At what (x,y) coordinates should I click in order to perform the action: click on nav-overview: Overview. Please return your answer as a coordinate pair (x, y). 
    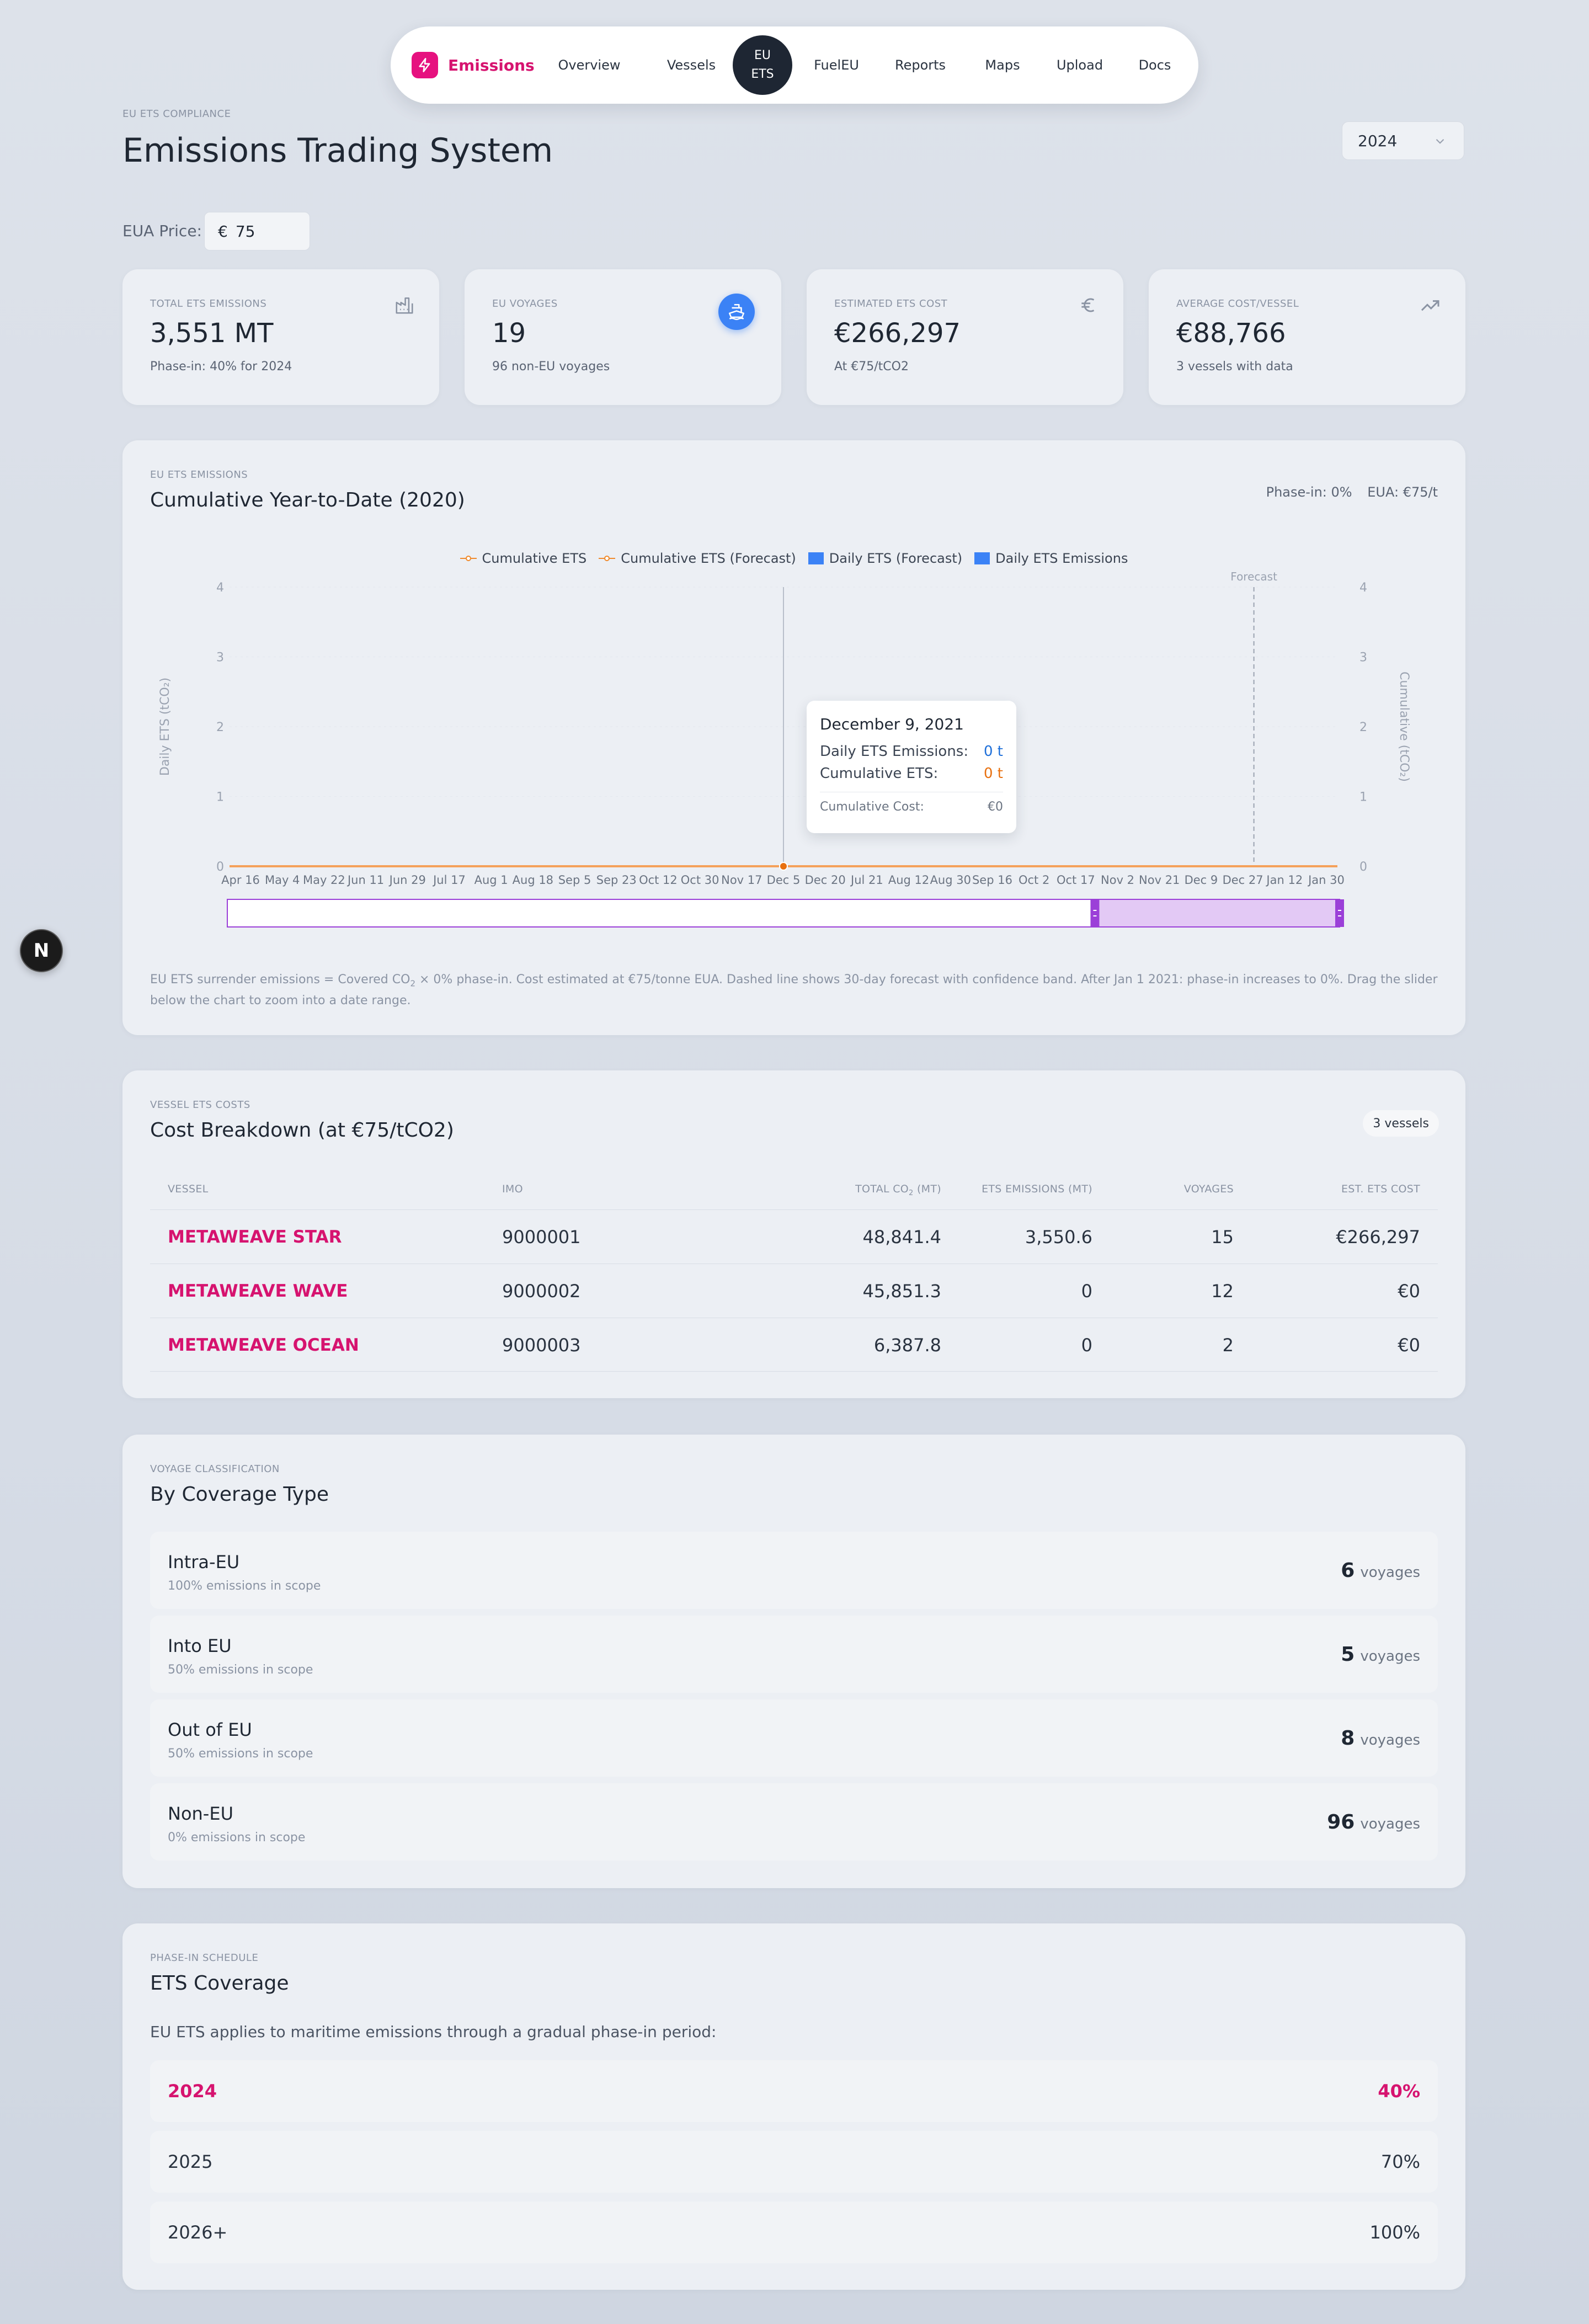
    Looking at the image, I should click on (589, 65).